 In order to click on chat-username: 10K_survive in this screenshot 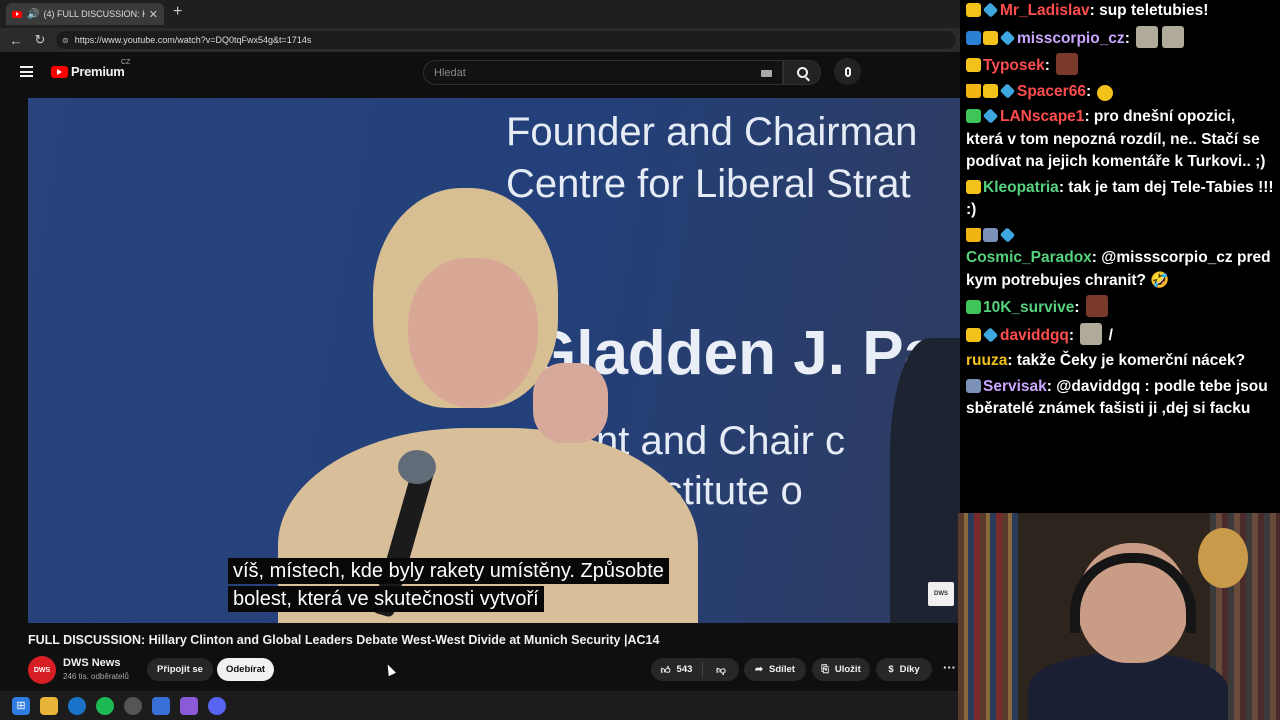, I will do `click(1028, 307)`.